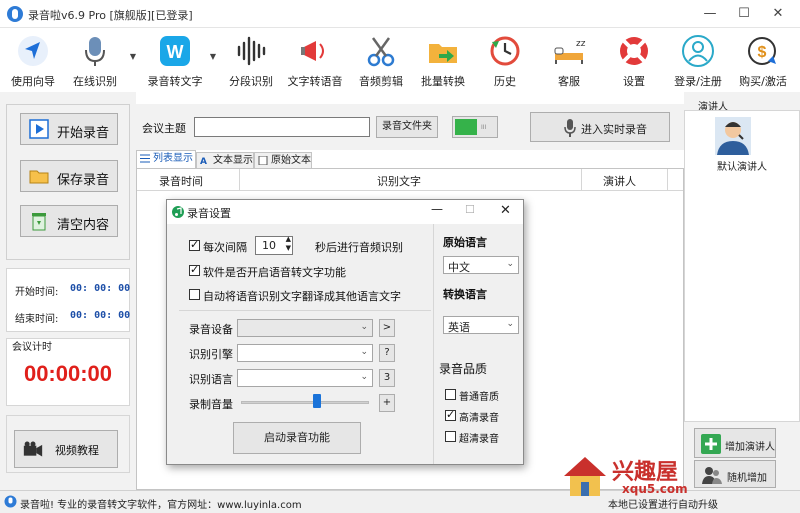 The image size is (800, 513). I want to click on tab-text-view: A 文本显示, so click(225, 160).